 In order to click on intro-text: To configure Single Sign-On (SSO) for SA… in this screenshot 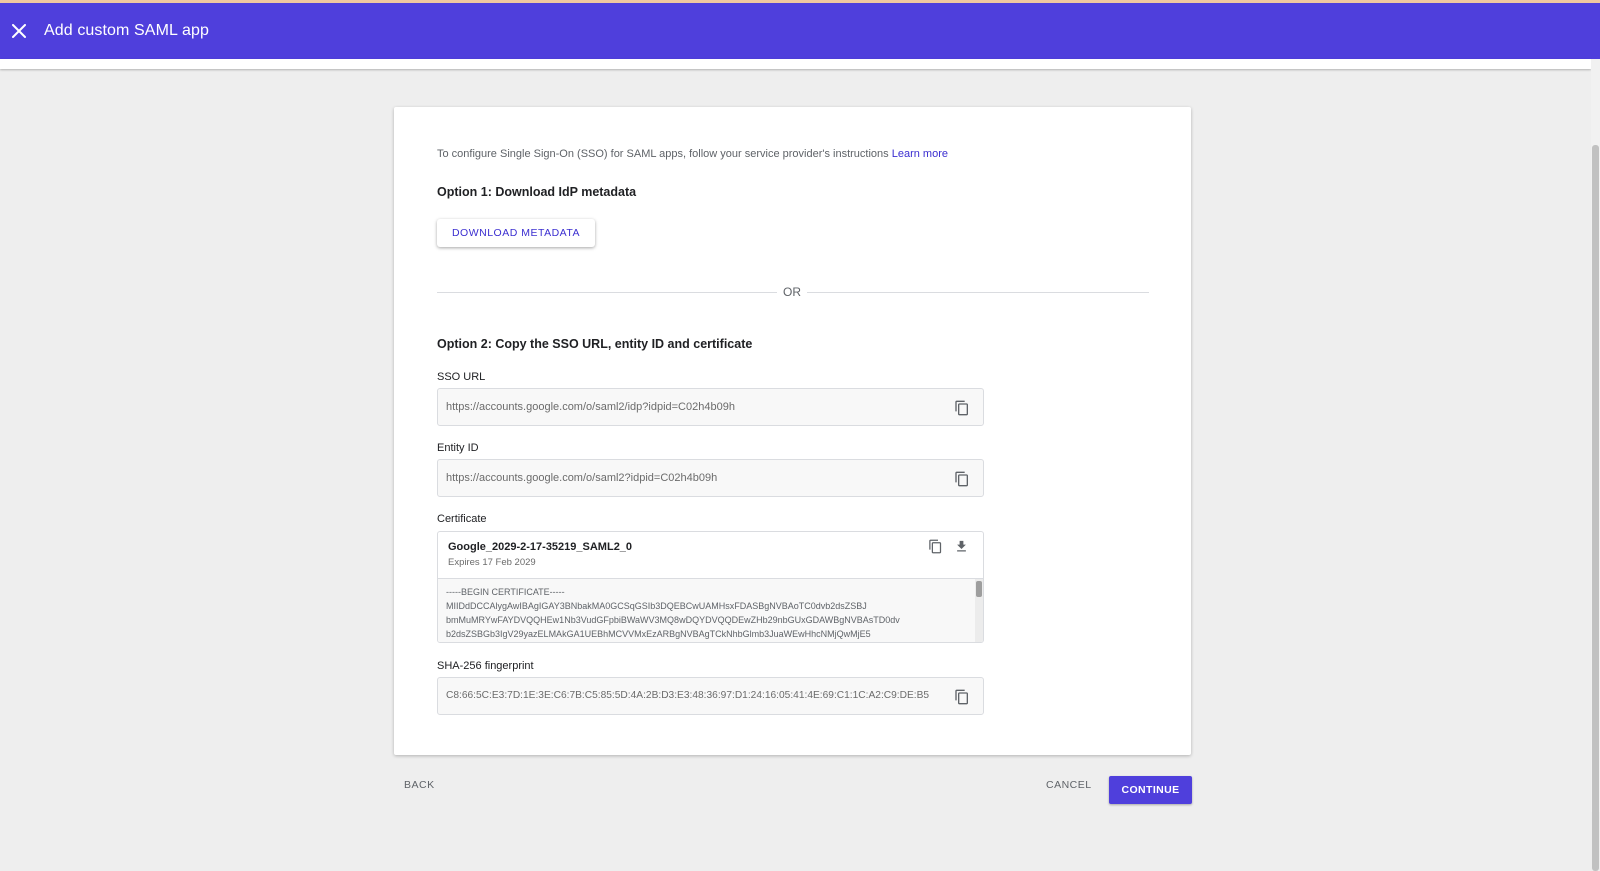, I will do `click(692, 154)`.